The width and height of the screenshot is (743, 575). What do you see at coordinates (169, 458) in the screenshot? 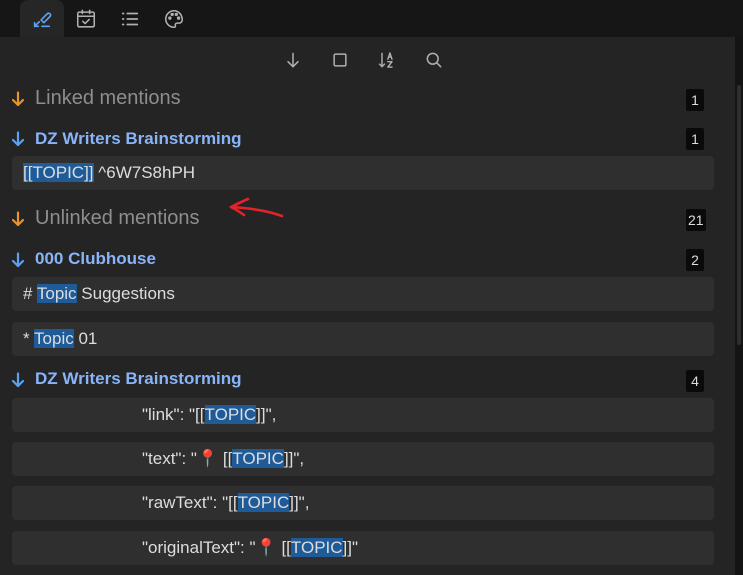
I see `match-text: "text": "` at bounding box center [169, 458].